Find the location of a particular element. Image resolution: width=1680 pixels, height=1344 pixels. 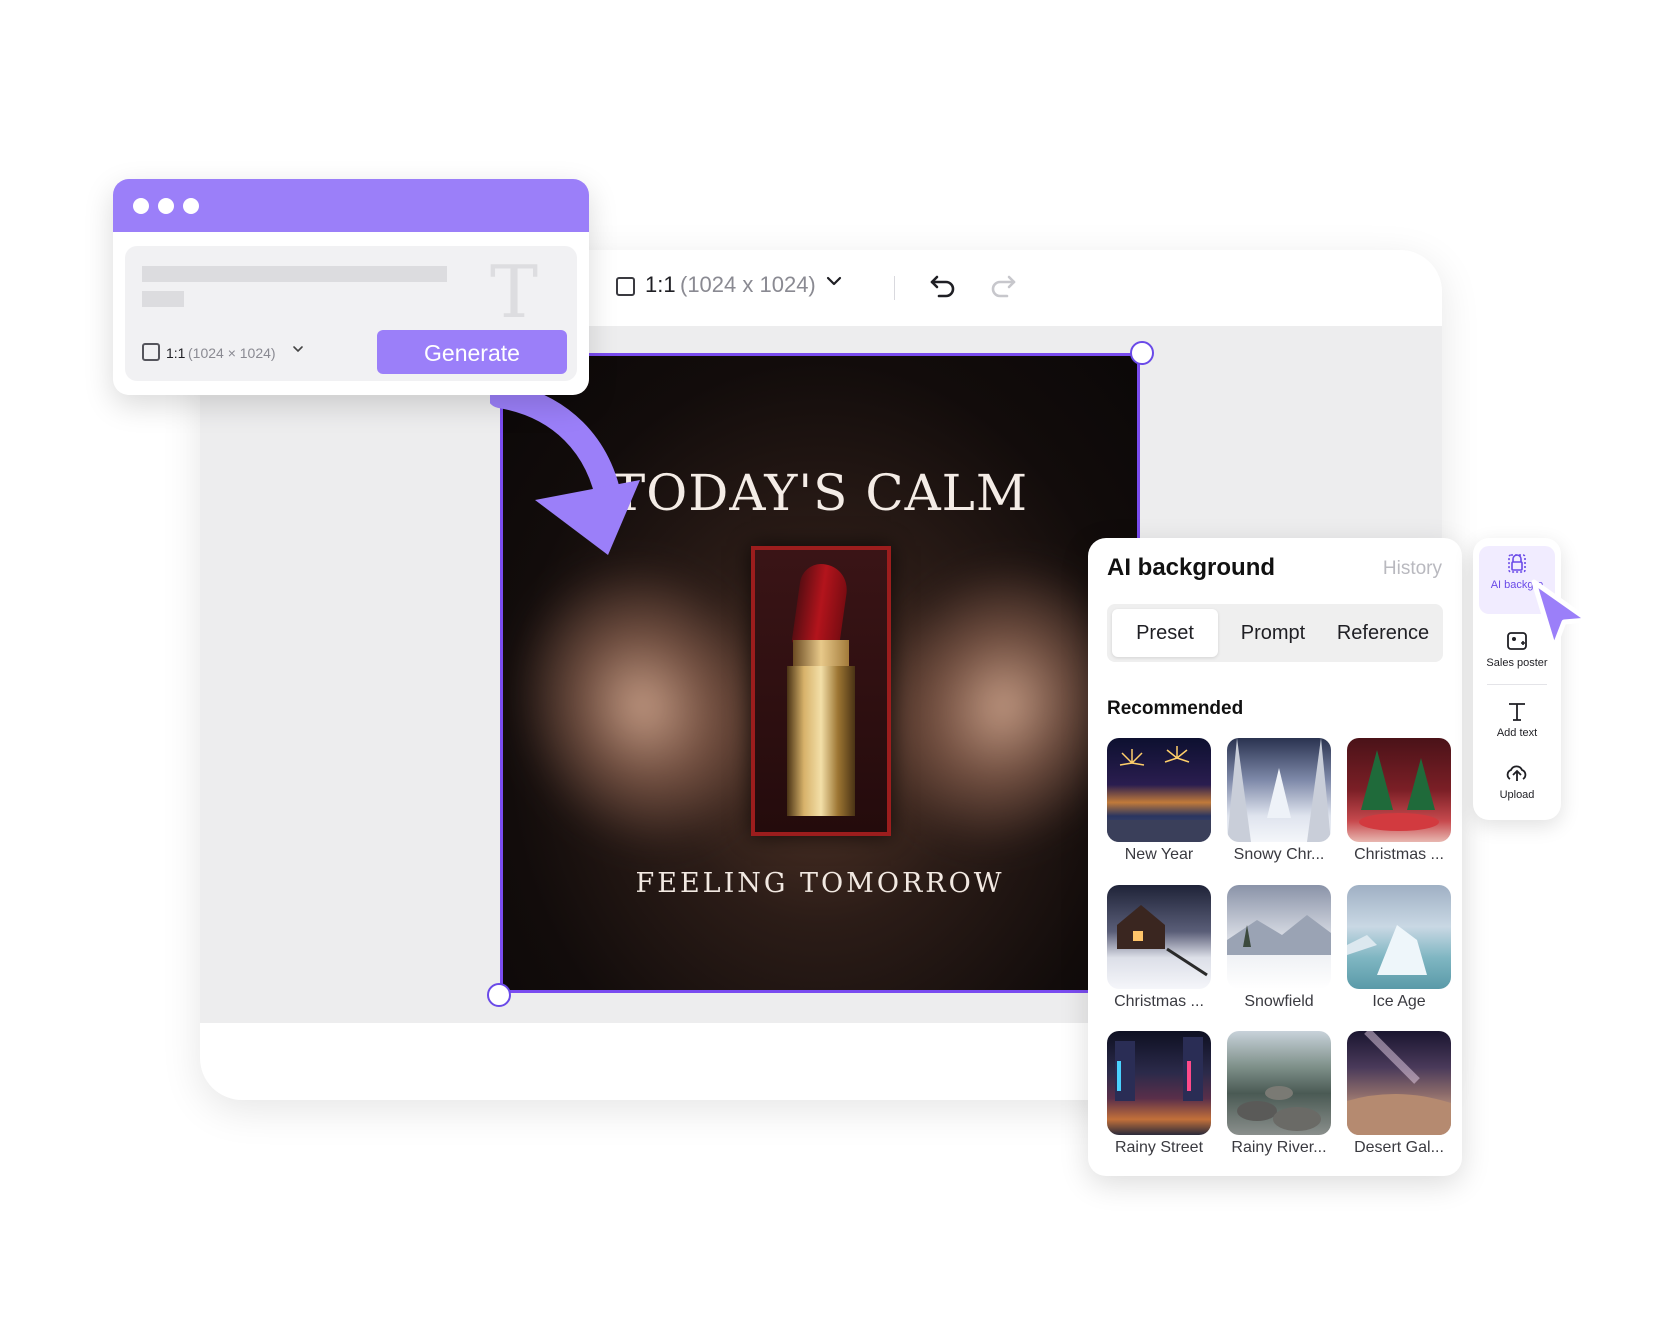

preset-thumbnail-rainy-river is located at coordinates (1279, 1083).